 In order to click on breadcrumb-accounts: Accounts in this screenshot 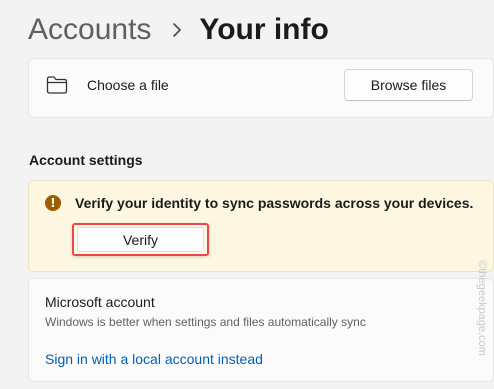, I will do `click(89, 30)`.